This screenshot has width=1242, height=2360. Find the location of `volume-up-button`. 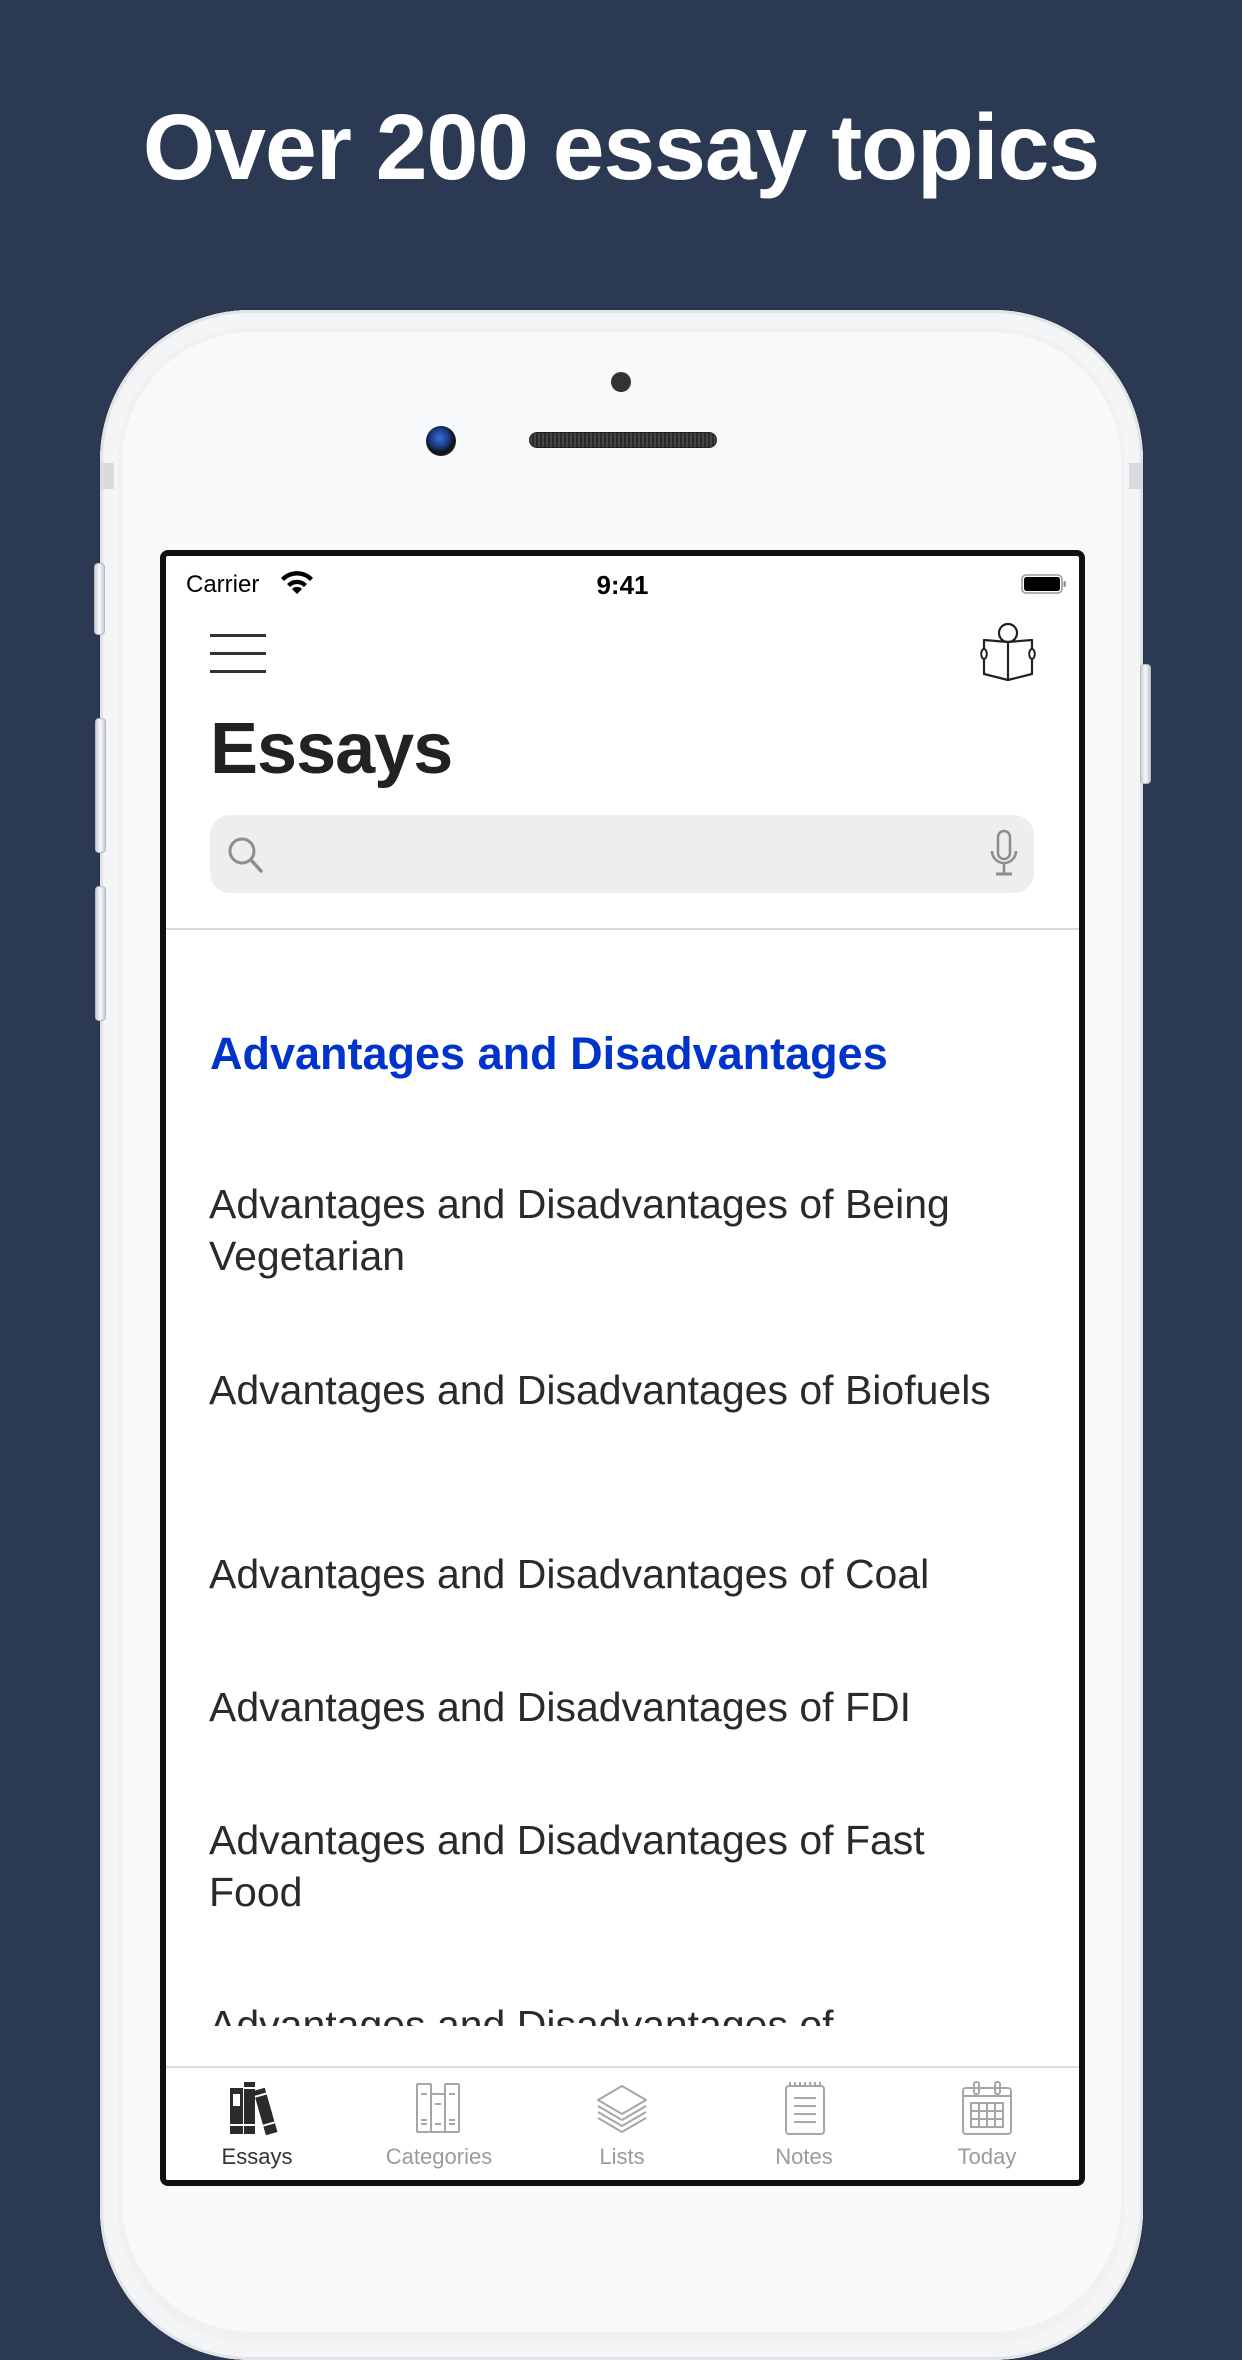

volume-up-button is located at coordinates (100, 785).